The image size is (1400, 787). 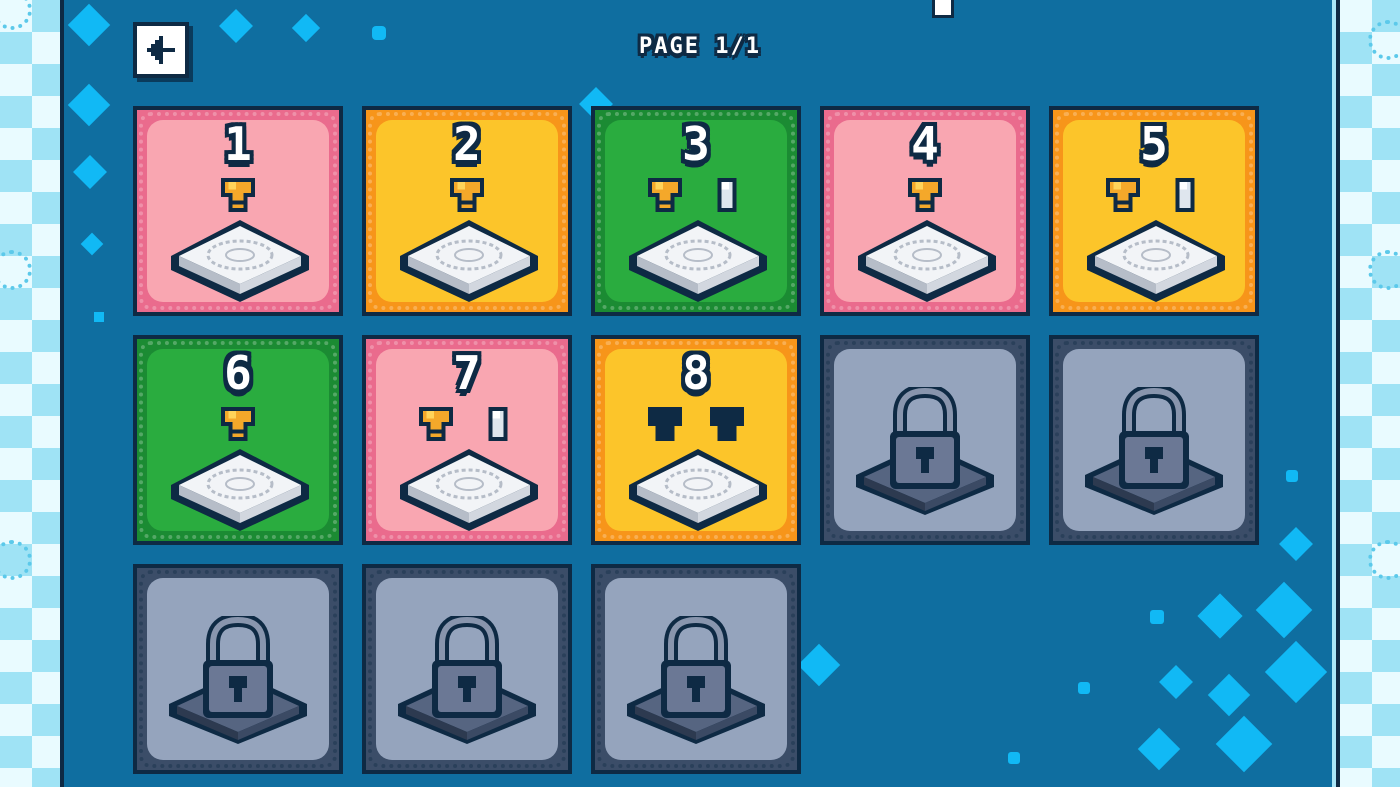 I want to click on level-tile-2: 2, so click(x=467, y=211).